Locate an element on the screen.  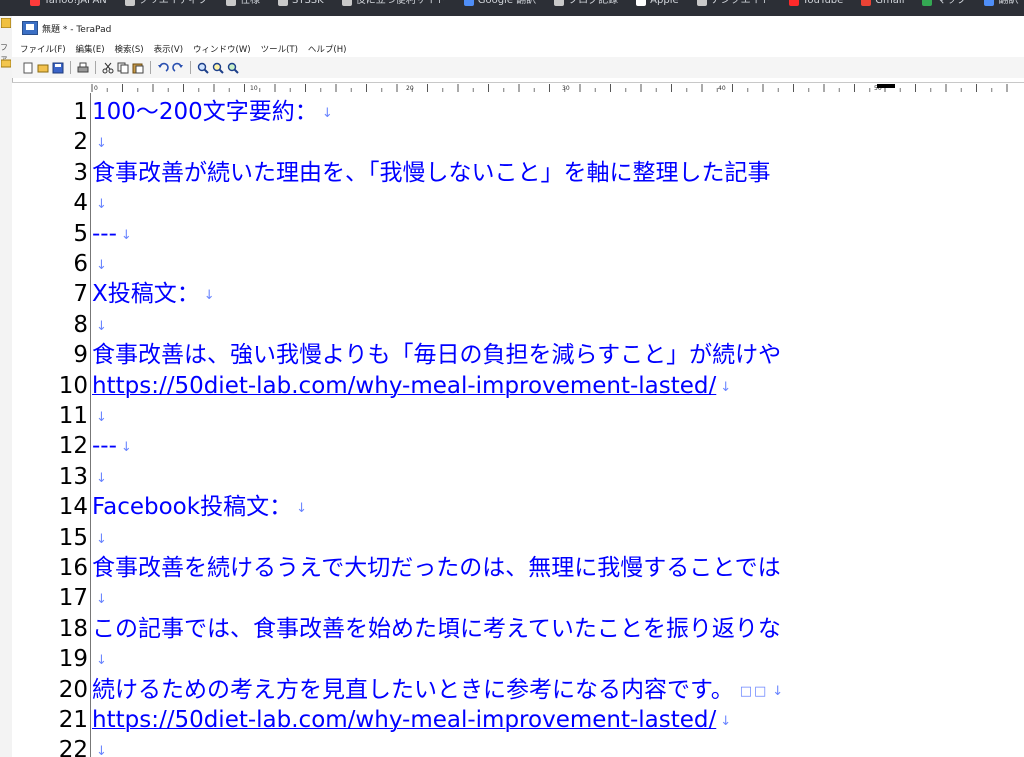
editor-line: 2 ↓ is located at coordinates (518, 142).